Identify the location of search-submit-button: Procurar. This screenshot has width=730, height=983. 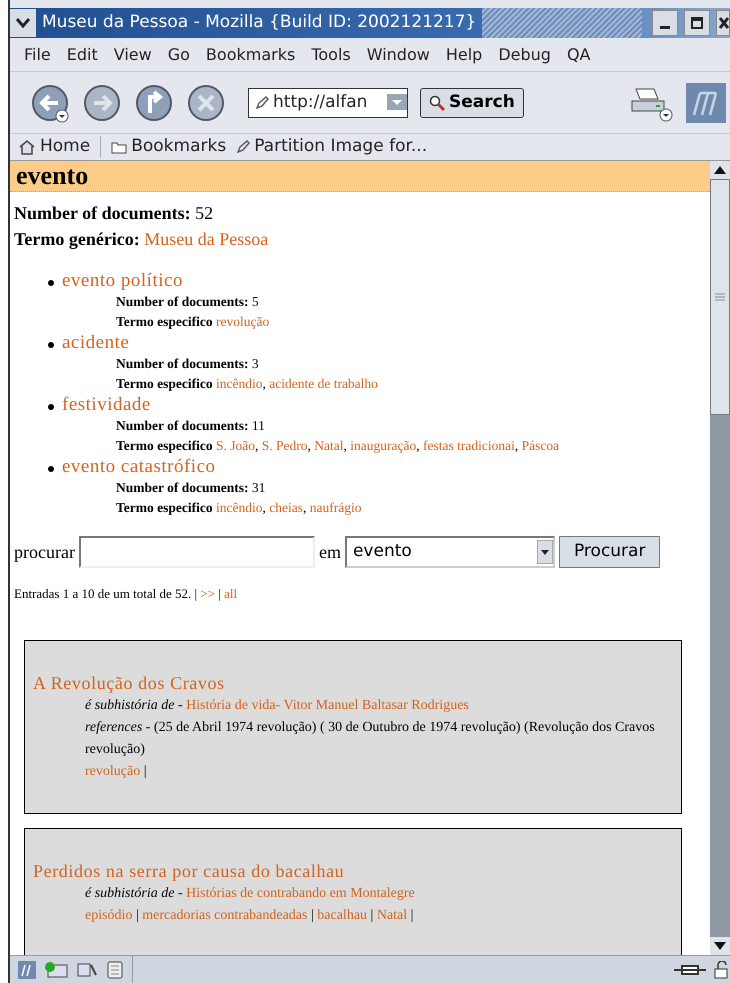
(609, 552).